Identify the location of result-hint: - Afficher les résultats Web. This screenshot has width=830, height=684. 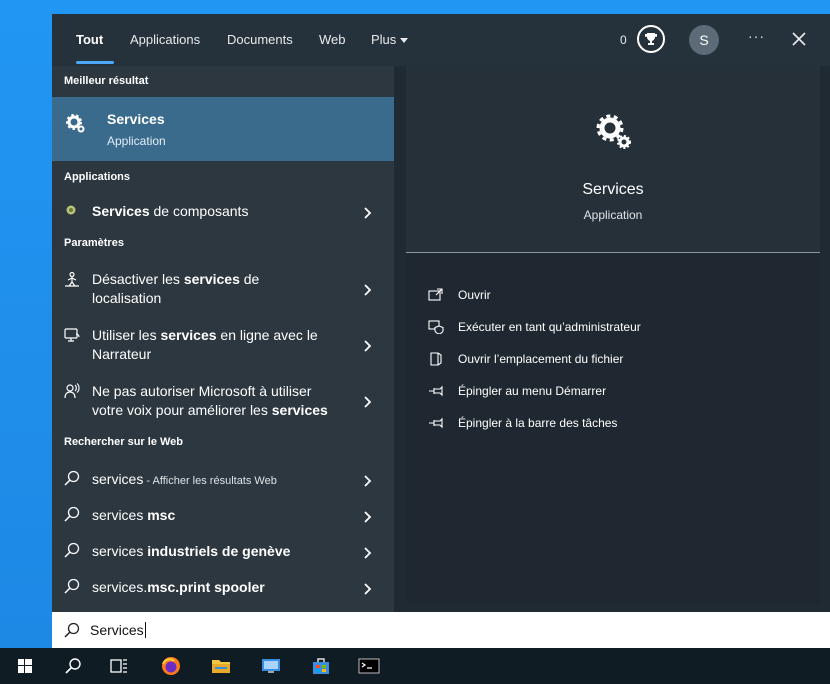
(210, 481).